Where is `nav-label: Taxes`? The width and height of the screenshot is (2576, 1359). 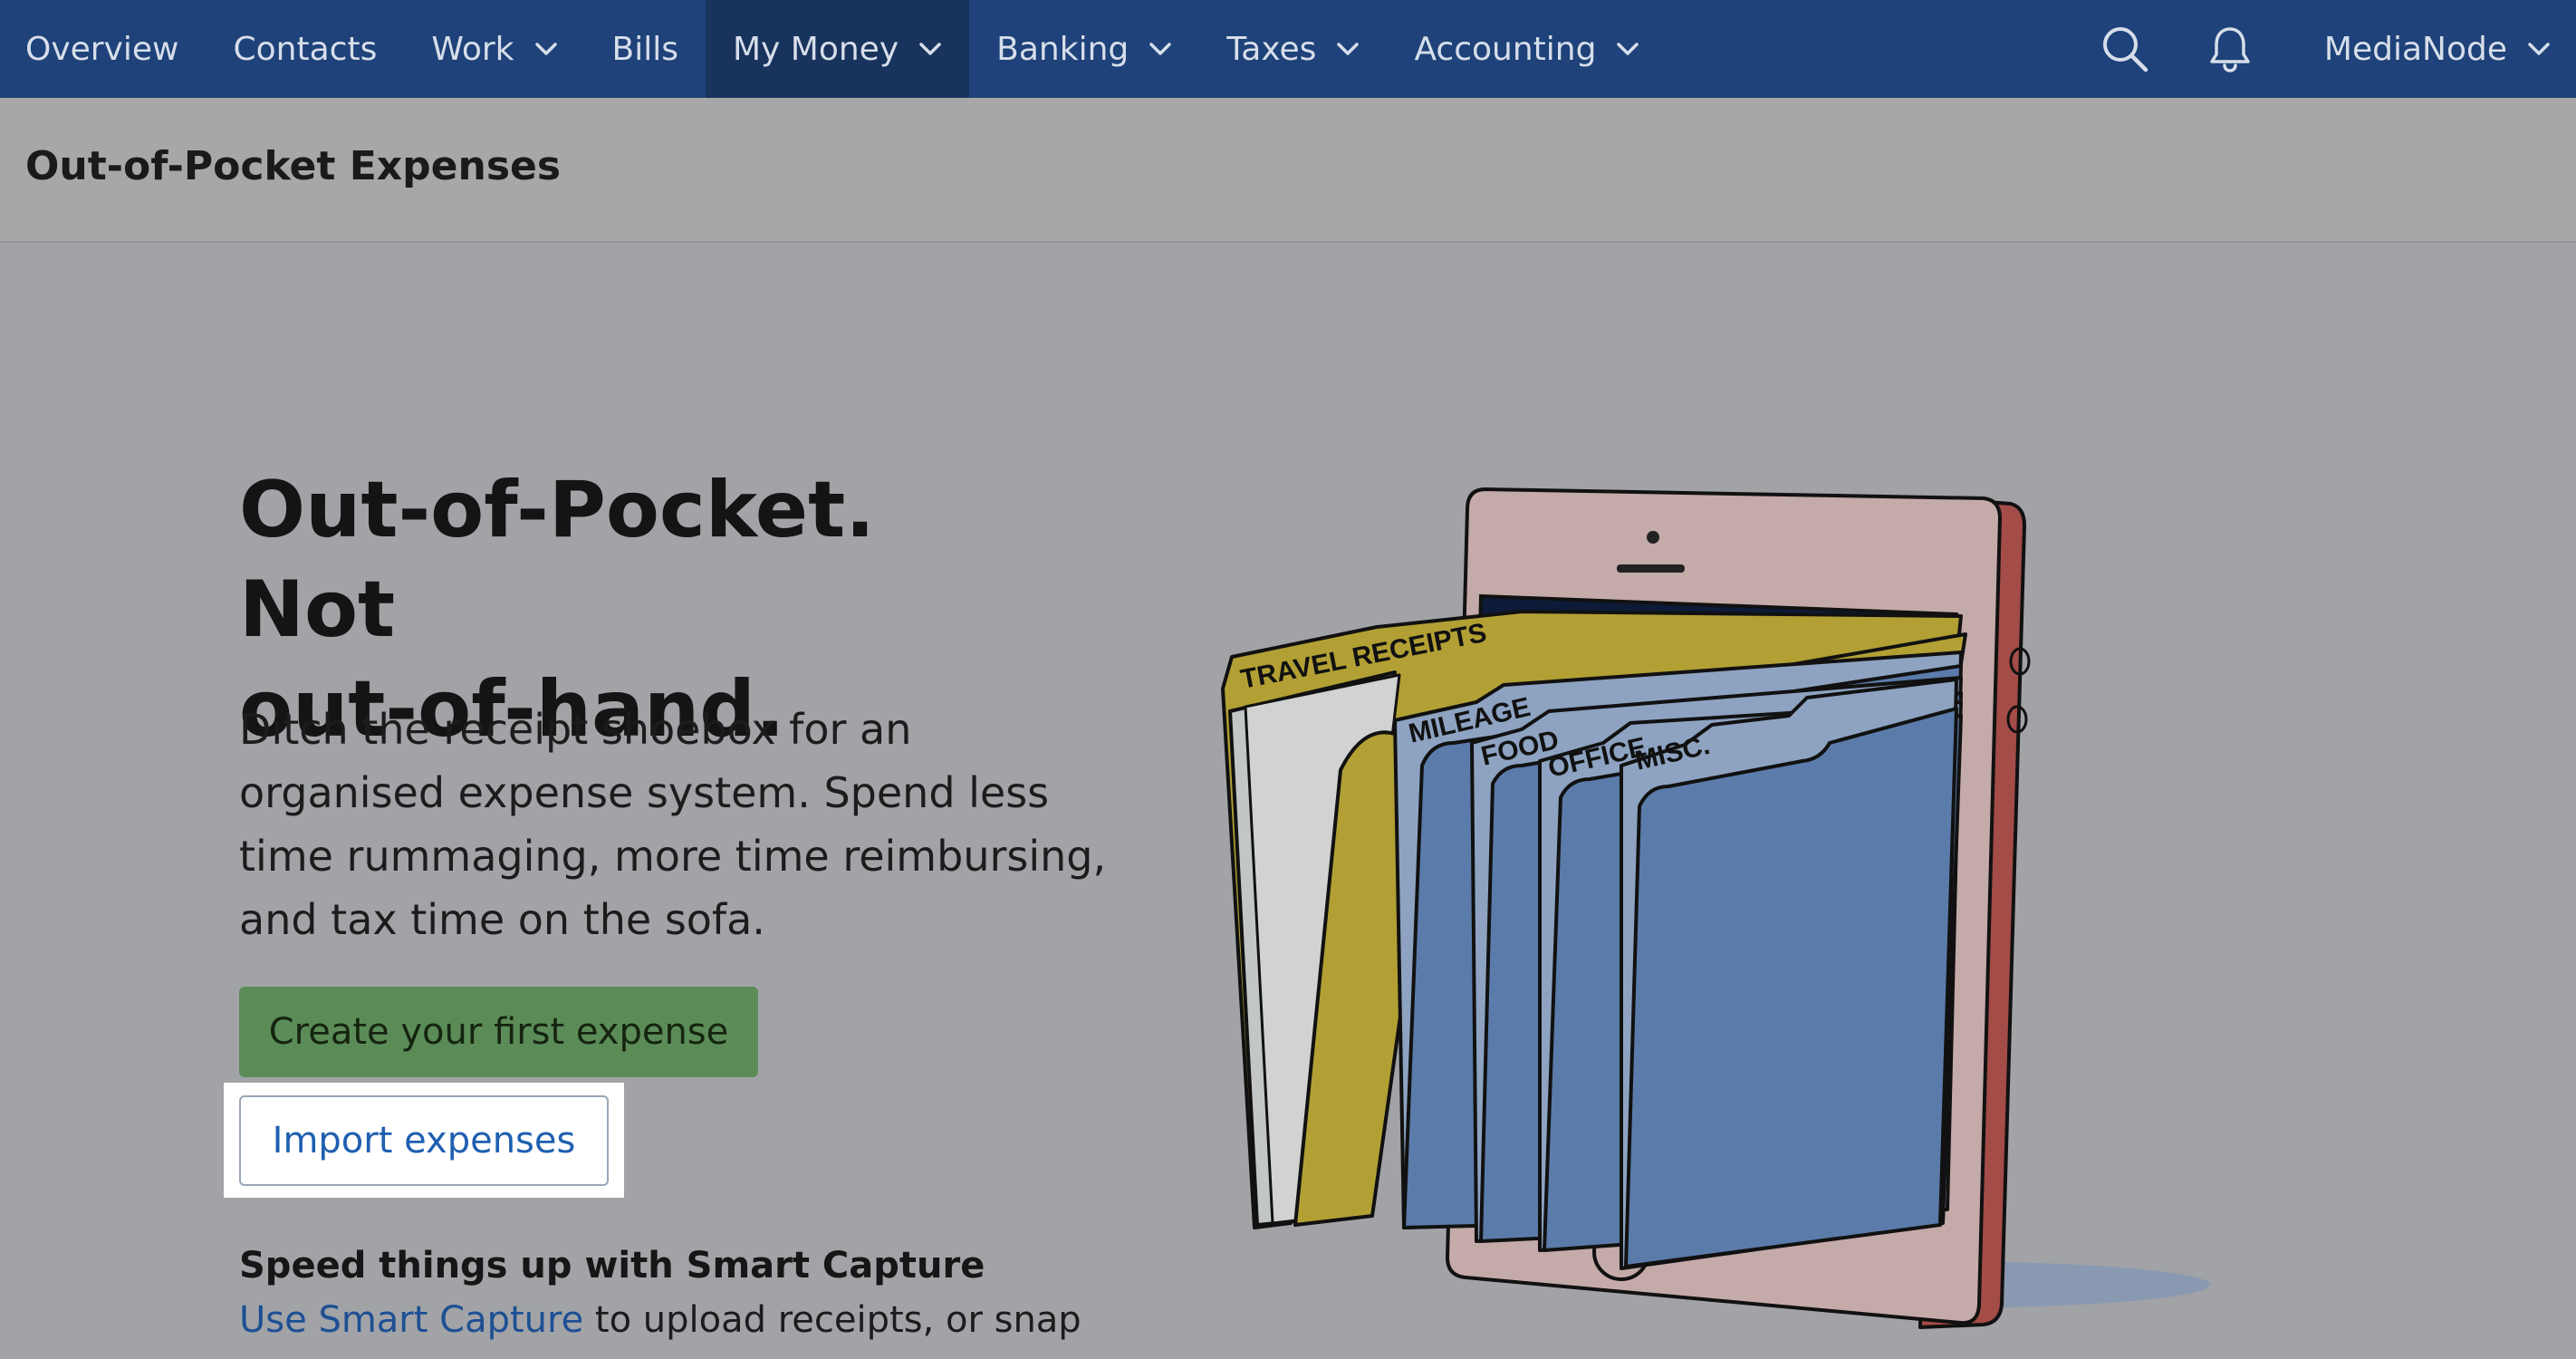
nav-label: Taxes is located at coordinates (1271, 49).